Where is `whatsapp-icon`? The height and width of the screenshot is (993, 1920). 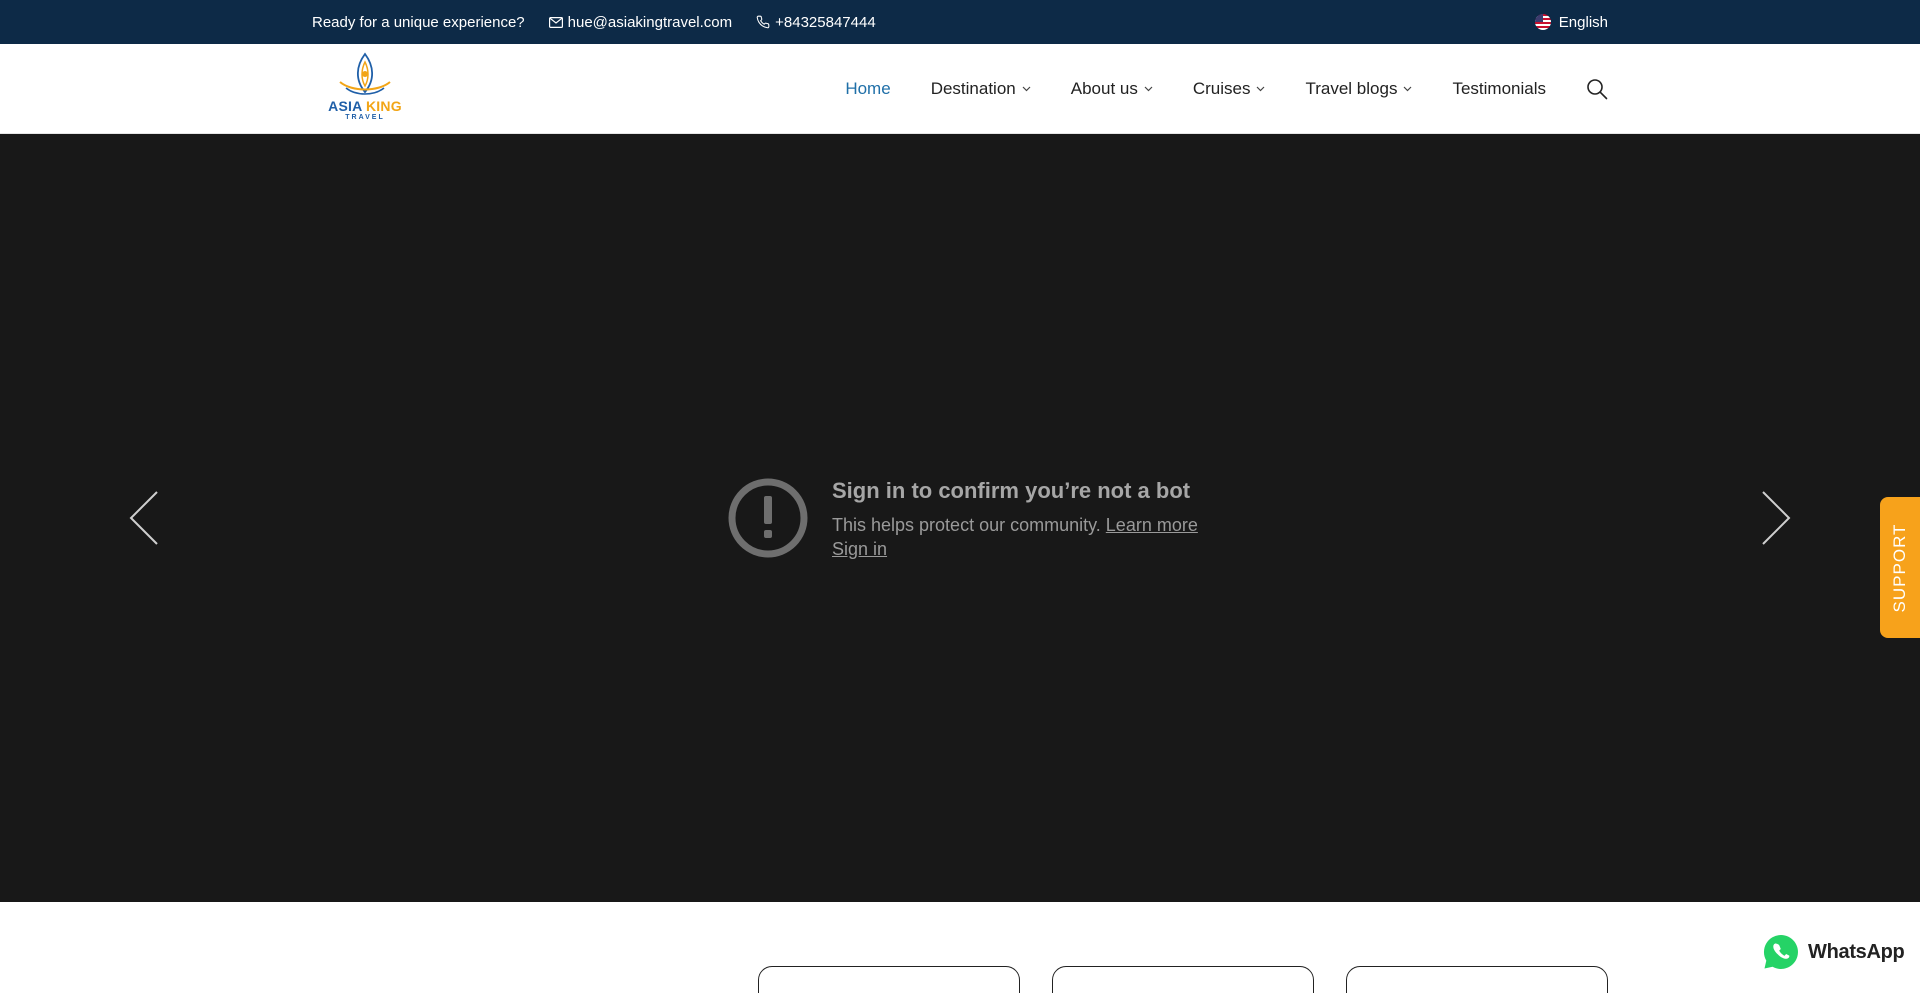 whatsapp-icon is located at coordinates (1780, 951).